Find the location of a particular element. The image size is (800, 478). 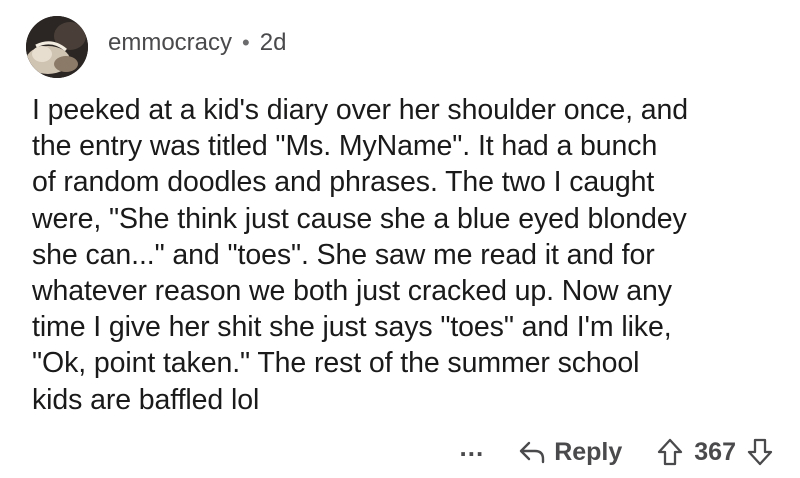

username-link: emmocracy is located at coordinates (170, 43).